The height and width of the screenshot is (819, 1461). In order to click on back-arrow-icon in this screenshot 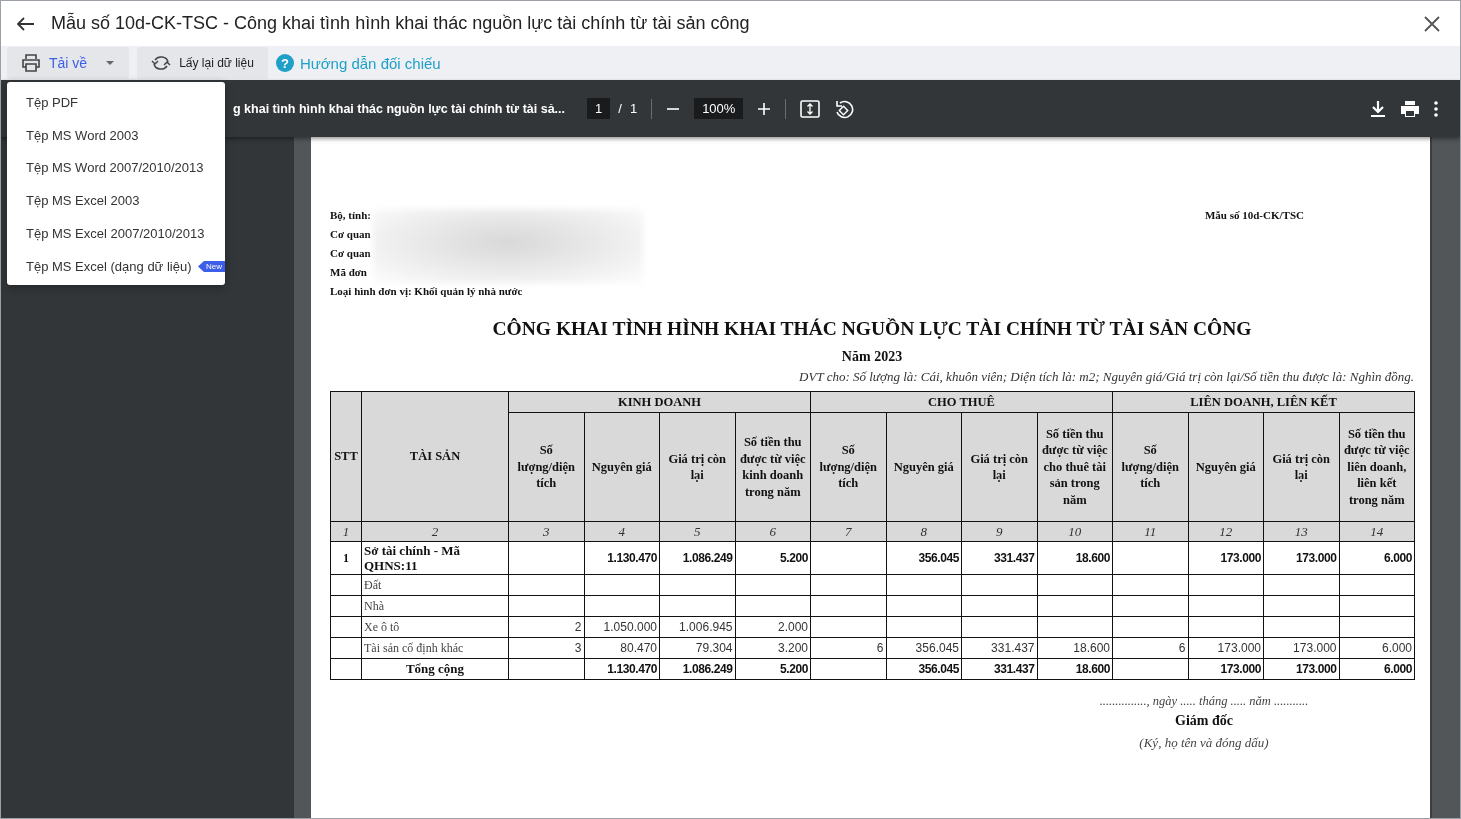, I will do `click(26, 23)`.